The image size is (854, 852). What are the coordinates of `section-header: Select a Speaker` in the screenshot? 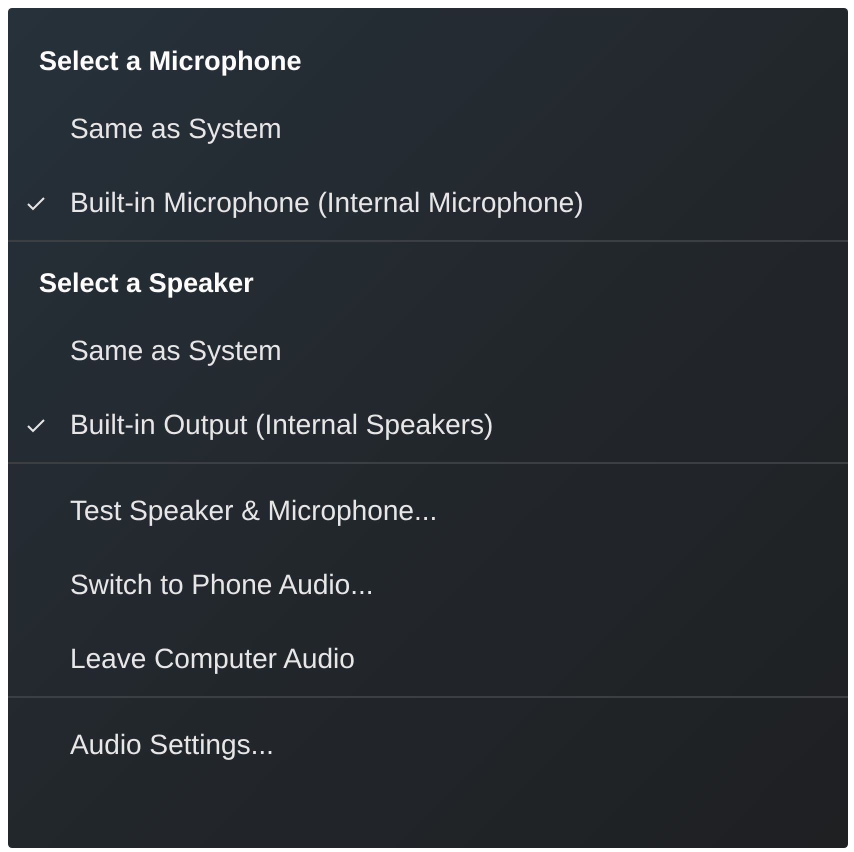 It's located at (146, 283).